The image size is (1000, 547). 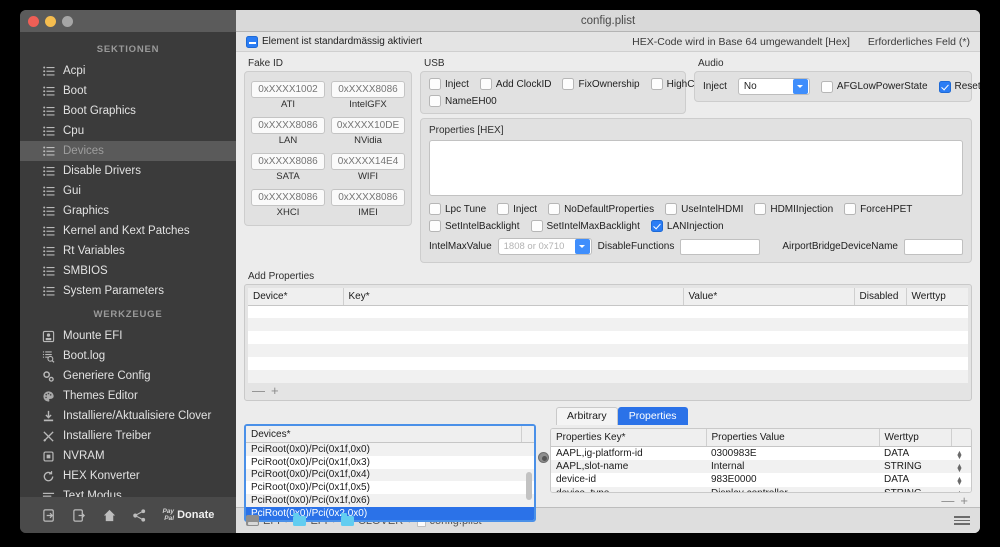 I want to click on audio-checkbox-afglowpowerstate: AFGLowPowerState, so click(x=874, y=86).